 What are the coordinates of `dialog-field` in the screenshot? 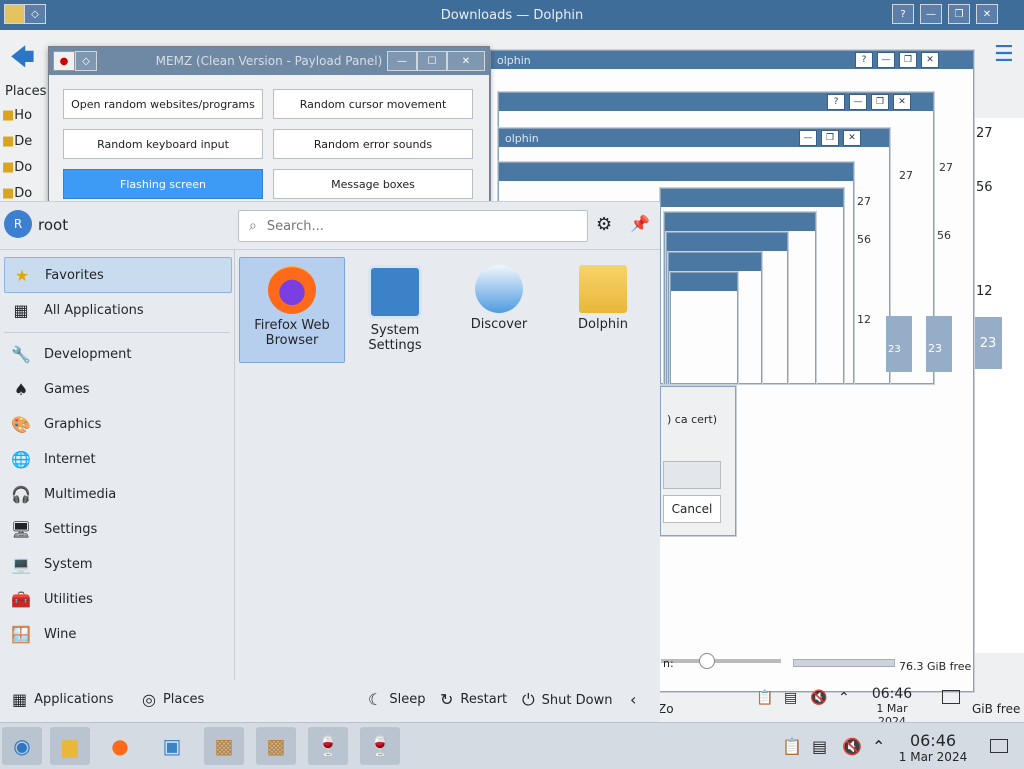 It's located at (692, 475).